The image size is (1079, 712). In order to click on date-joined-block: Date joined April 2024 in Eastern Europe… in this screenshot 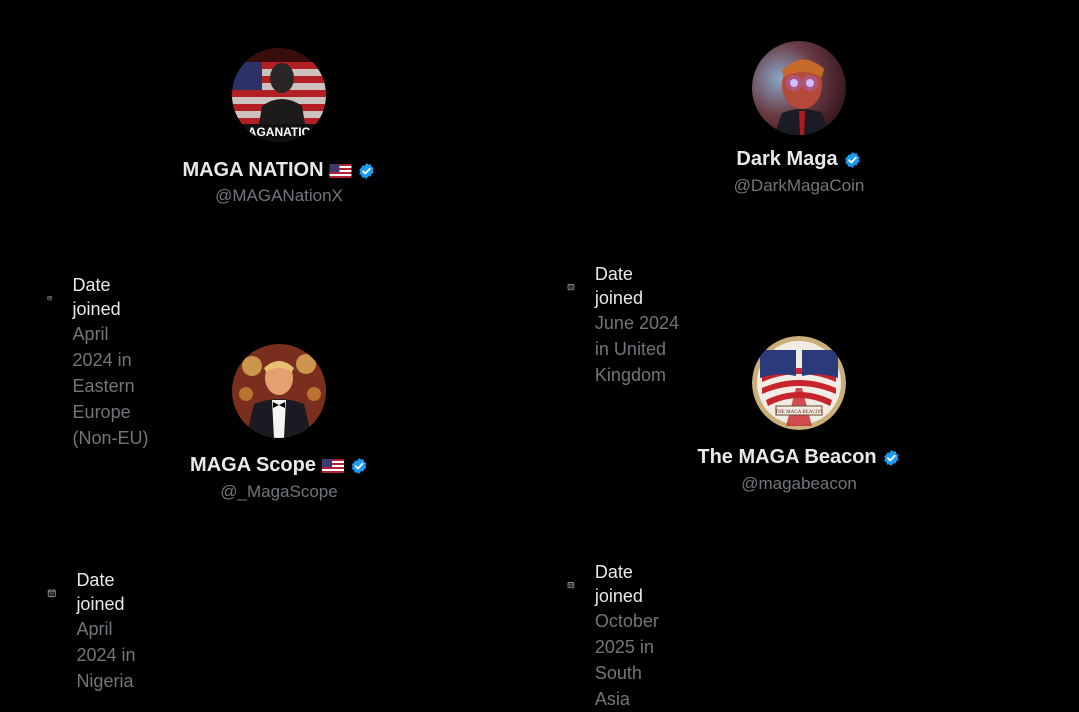, I will do `click(99, 362)`.